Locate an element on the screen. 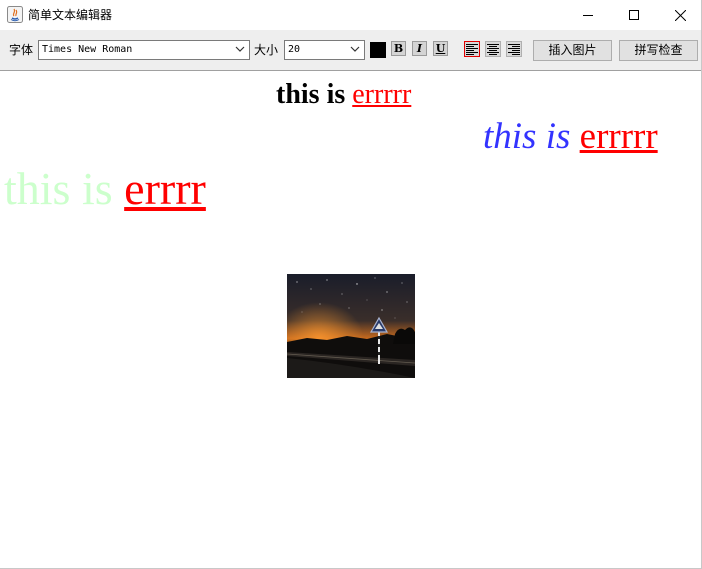 This screenshot has width=702, height=569. align-left-icon is located at coordinates (472, 49).